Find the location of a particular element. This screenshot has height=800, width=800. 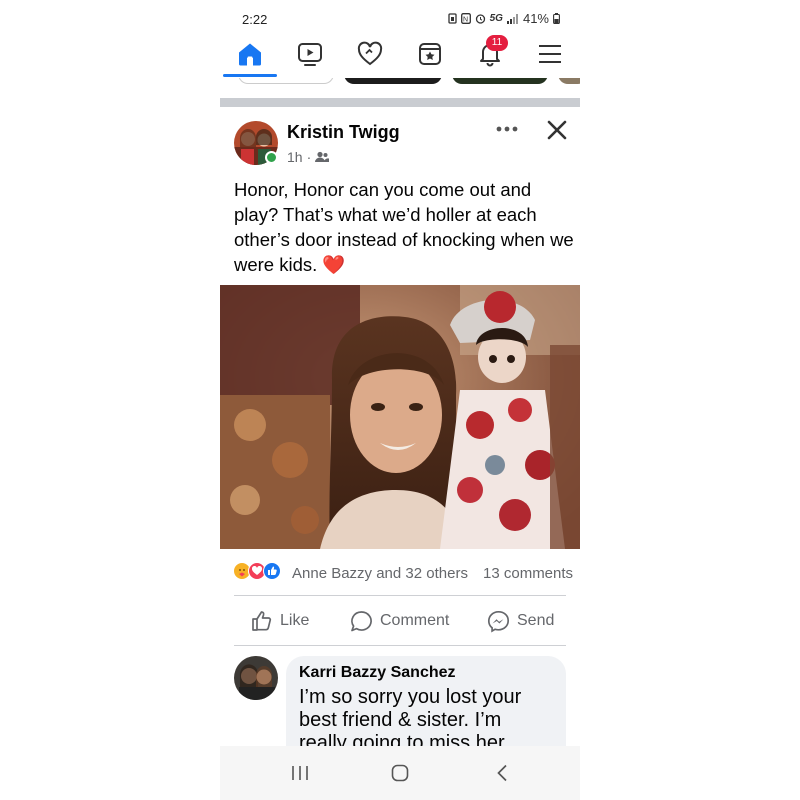

memories-icon is located at coordinates (430, 54).